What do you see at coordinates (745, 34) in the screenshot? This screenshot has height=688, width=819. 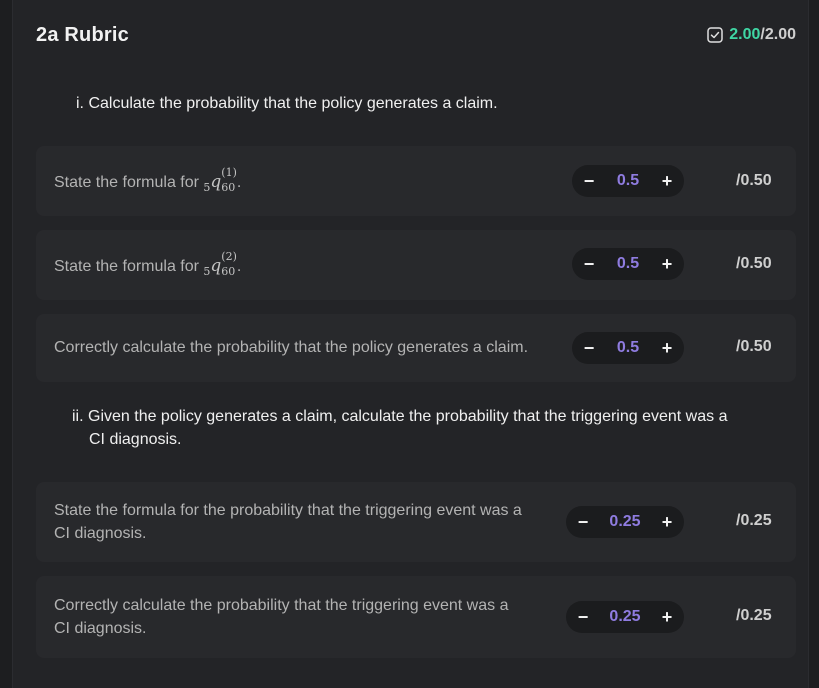 I see `score-earned: 2.00` at bounding box center [745, 34].